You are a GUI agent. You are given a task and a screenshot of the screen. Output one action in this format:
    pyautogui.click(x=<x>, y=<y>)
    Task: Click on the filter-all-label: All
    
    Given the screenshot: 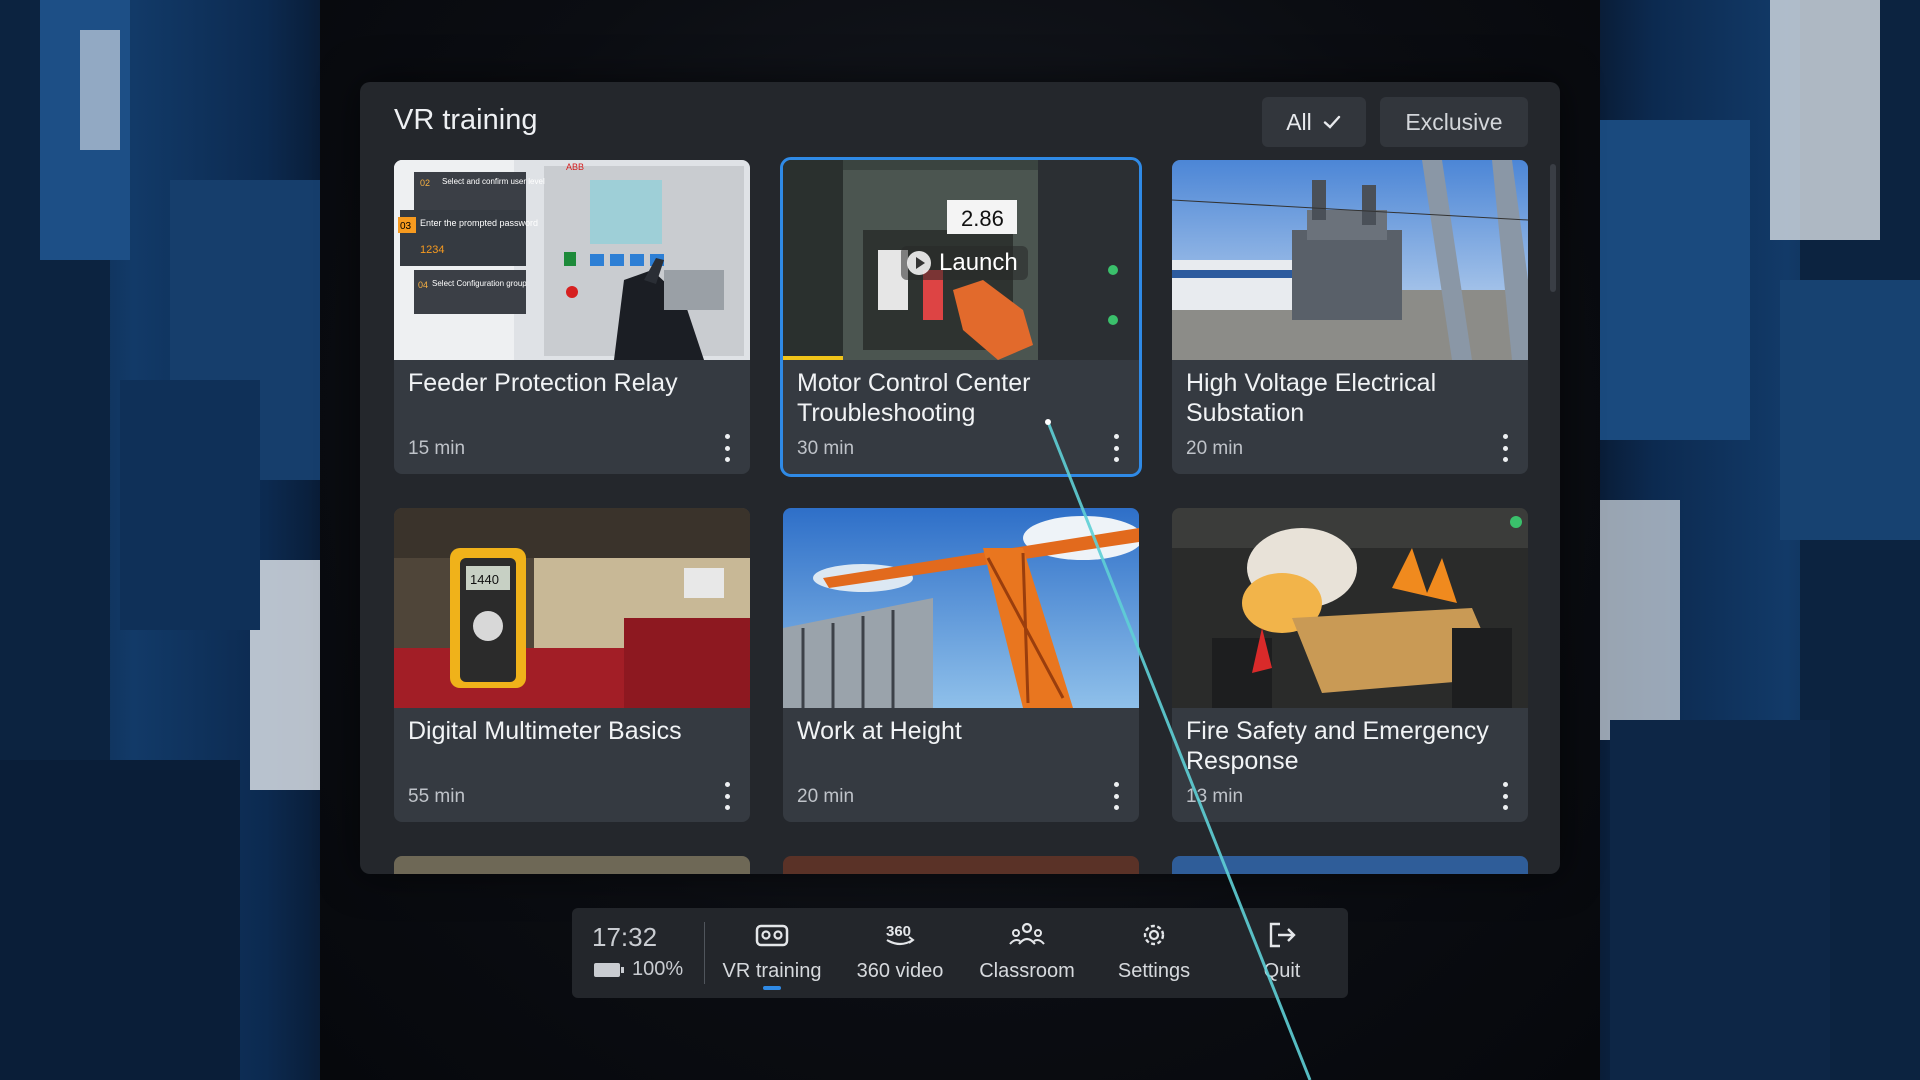 What is the action you would take?
    pyautogui.click(x=1299, y=121)
    